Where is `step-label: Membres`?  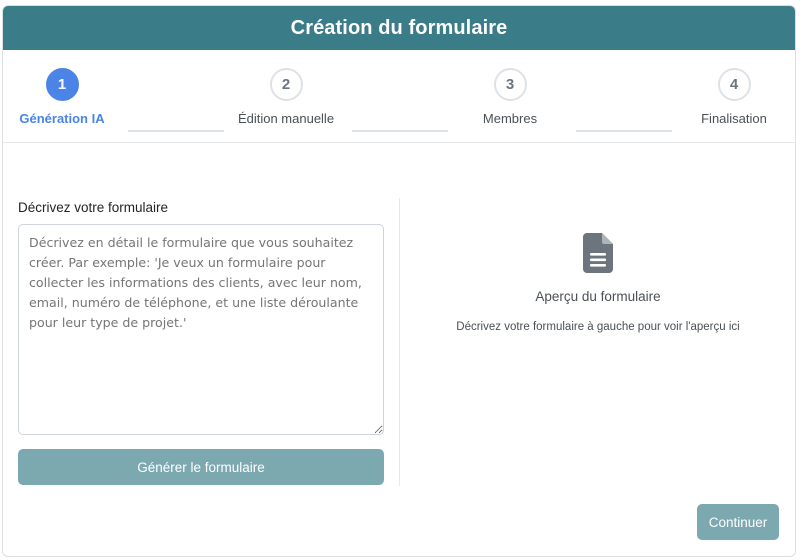 step-label: Membres is located at coordinates (510, 118).